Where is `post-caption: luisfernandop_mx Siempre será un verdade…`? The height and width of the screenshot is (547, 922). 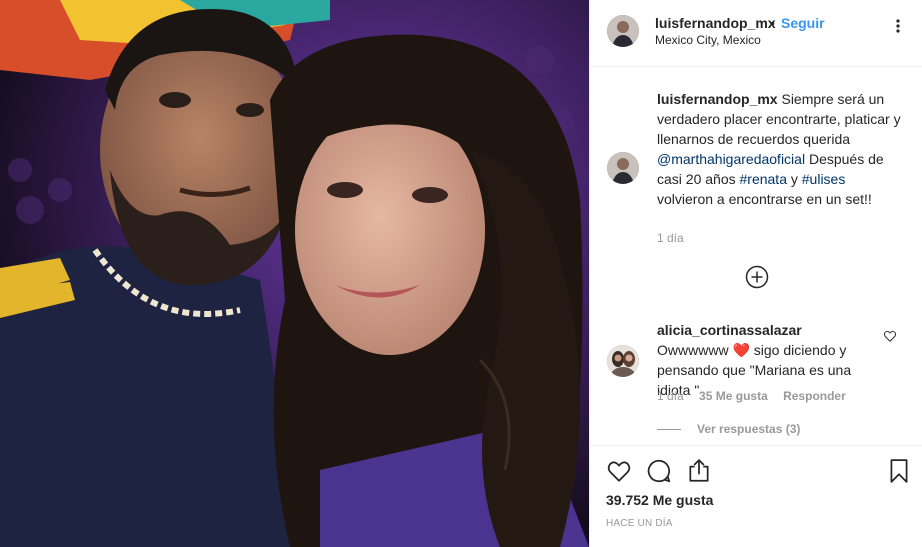 post-caption: luisfernandop_mx Siempre será un verdade… is located at coordinates (781, 149).